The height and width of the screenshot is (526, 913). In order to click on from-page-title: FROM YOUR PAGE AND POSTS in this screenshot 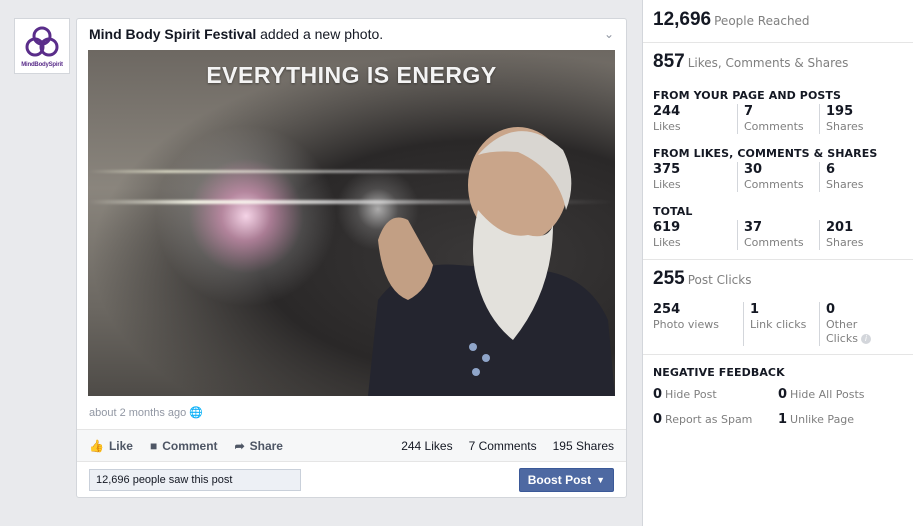, I will do `click(747, 95)`.